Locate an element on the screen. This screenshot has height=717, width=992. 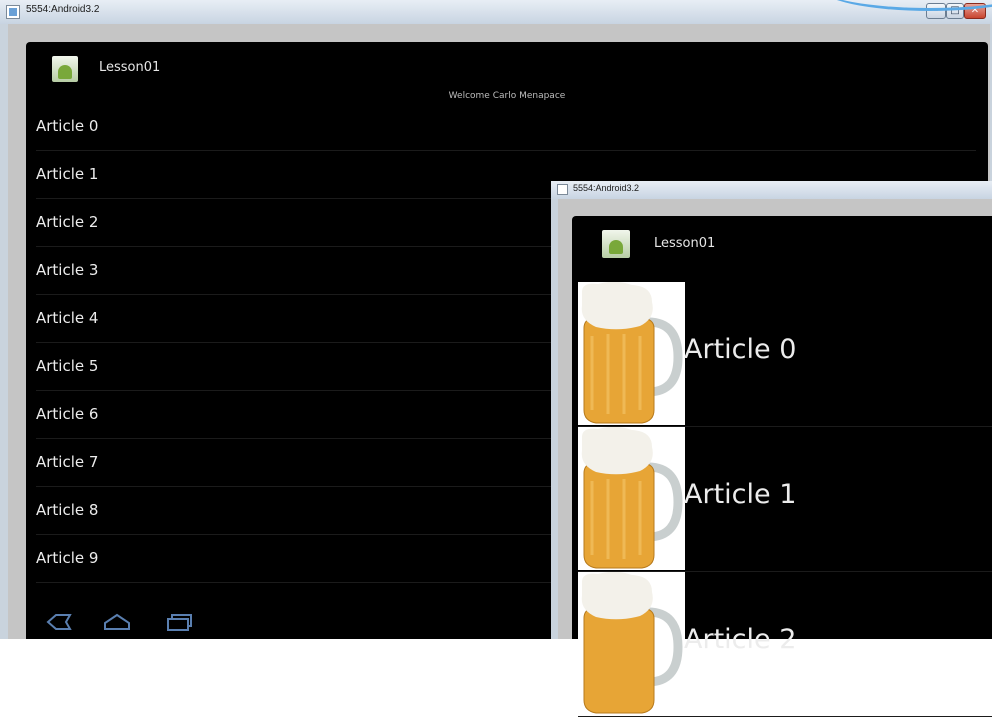
window-titlebar: 5554:Android3.2 – □ ✕ is located at coordinates (496, 12).